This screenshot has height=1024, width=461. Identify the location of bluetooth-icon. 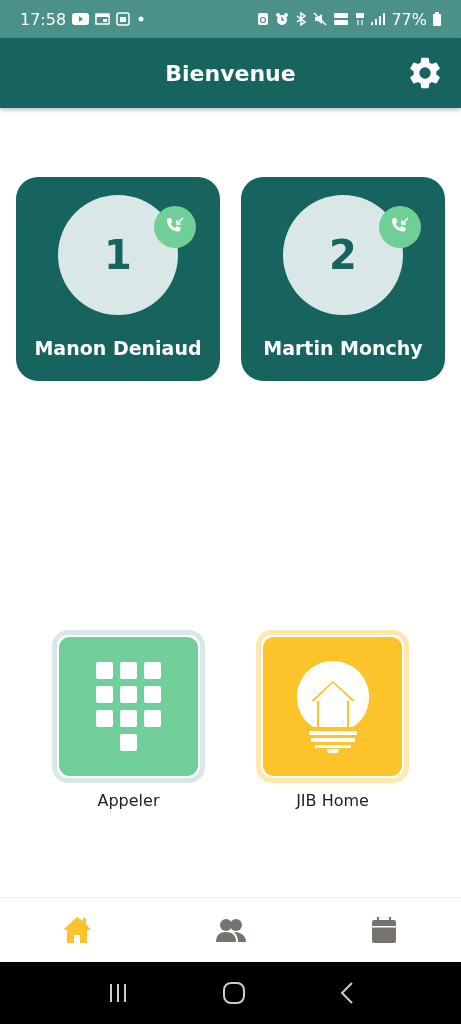
(301, 19).